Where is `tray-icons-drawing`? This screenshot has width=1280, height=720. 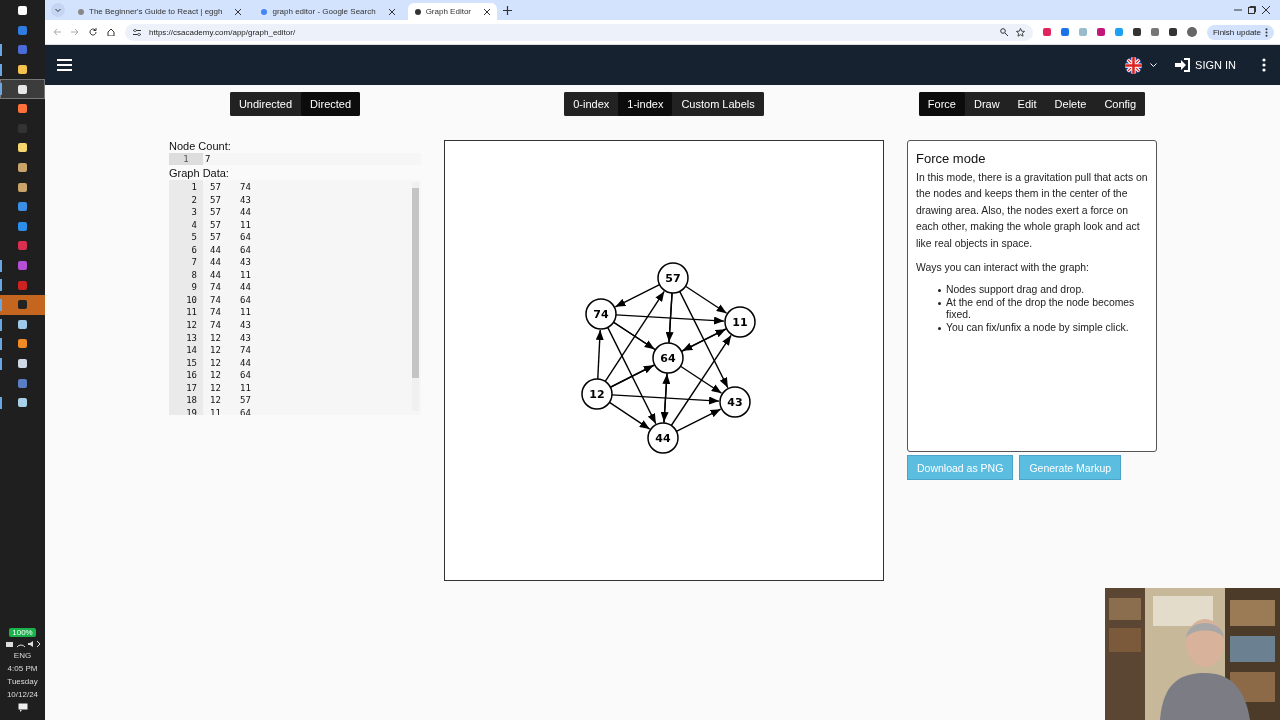 tray-icons-drawing is located at coordinates (22, 644).